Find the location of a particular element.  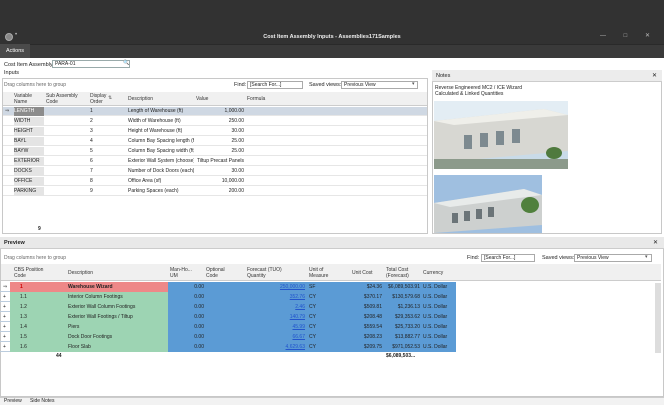

cell-preview-description-text: Exterior Wall Column Footings is located at coordinates (102, 307).